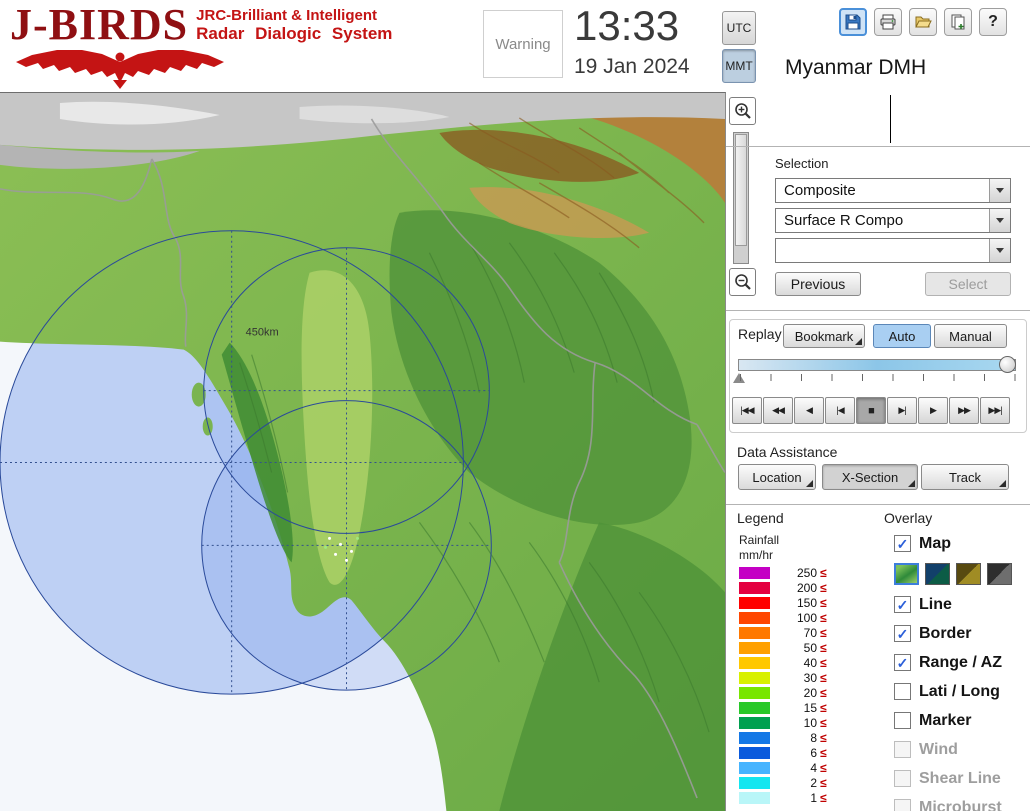  I want to click on overlay-item-shear-line: Shear Line, so click(962, 778).